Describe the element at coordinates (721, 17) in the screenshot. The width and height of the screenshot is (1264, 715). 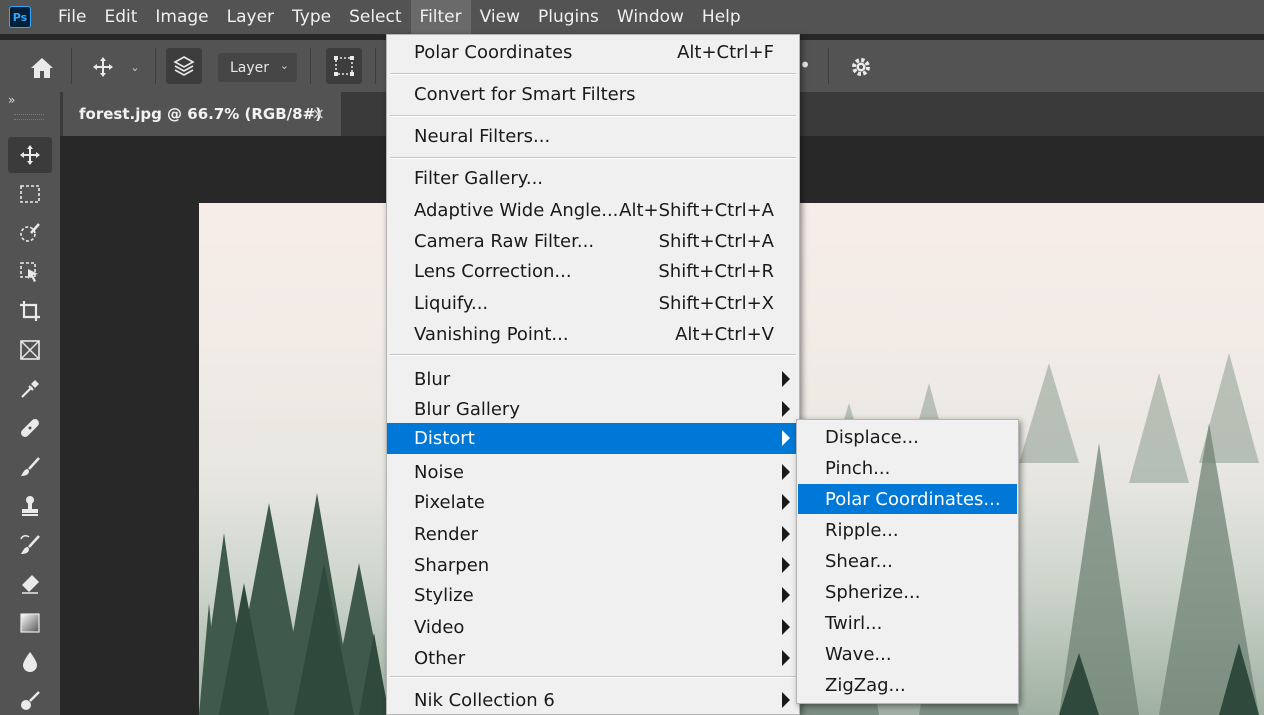
I see `menu-help: Help` at that location.